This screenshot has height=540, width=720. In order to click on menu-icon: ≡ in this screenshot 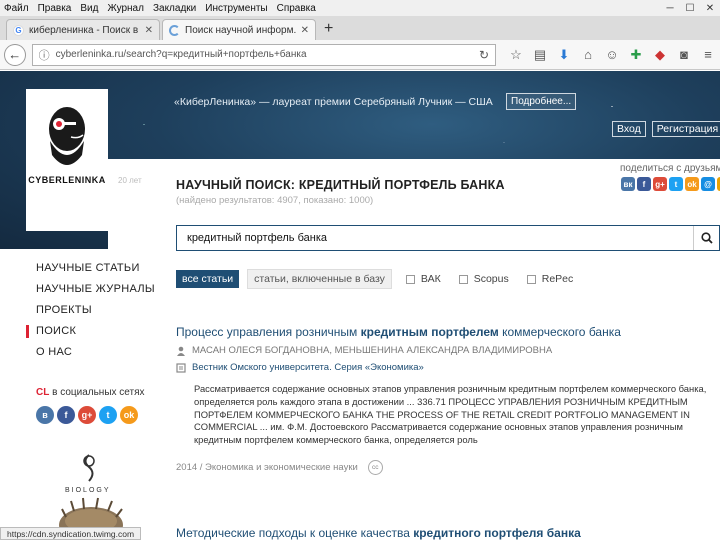, I will do `click(708, 54)`.